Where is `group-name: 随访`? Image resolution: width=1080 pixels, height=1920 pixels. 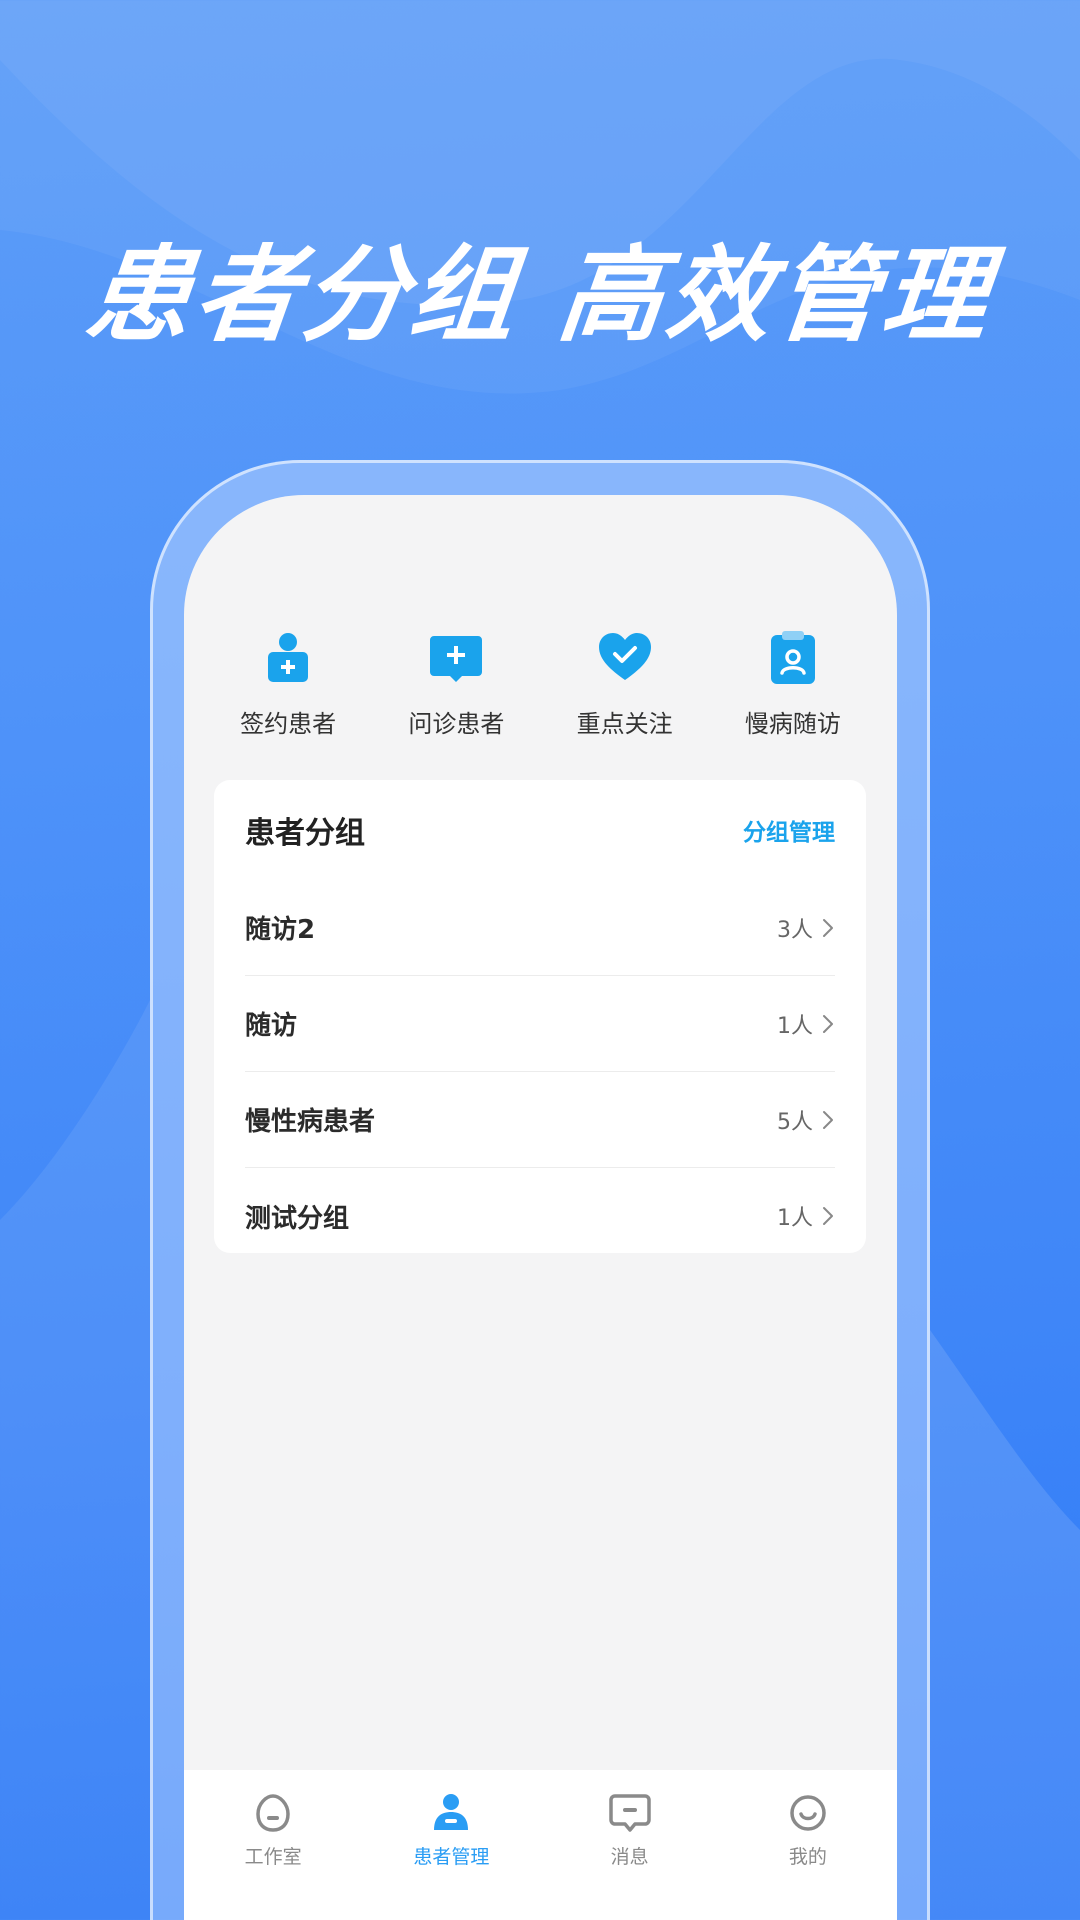 group-name: 随访 is located at coordinates (271, 1026).